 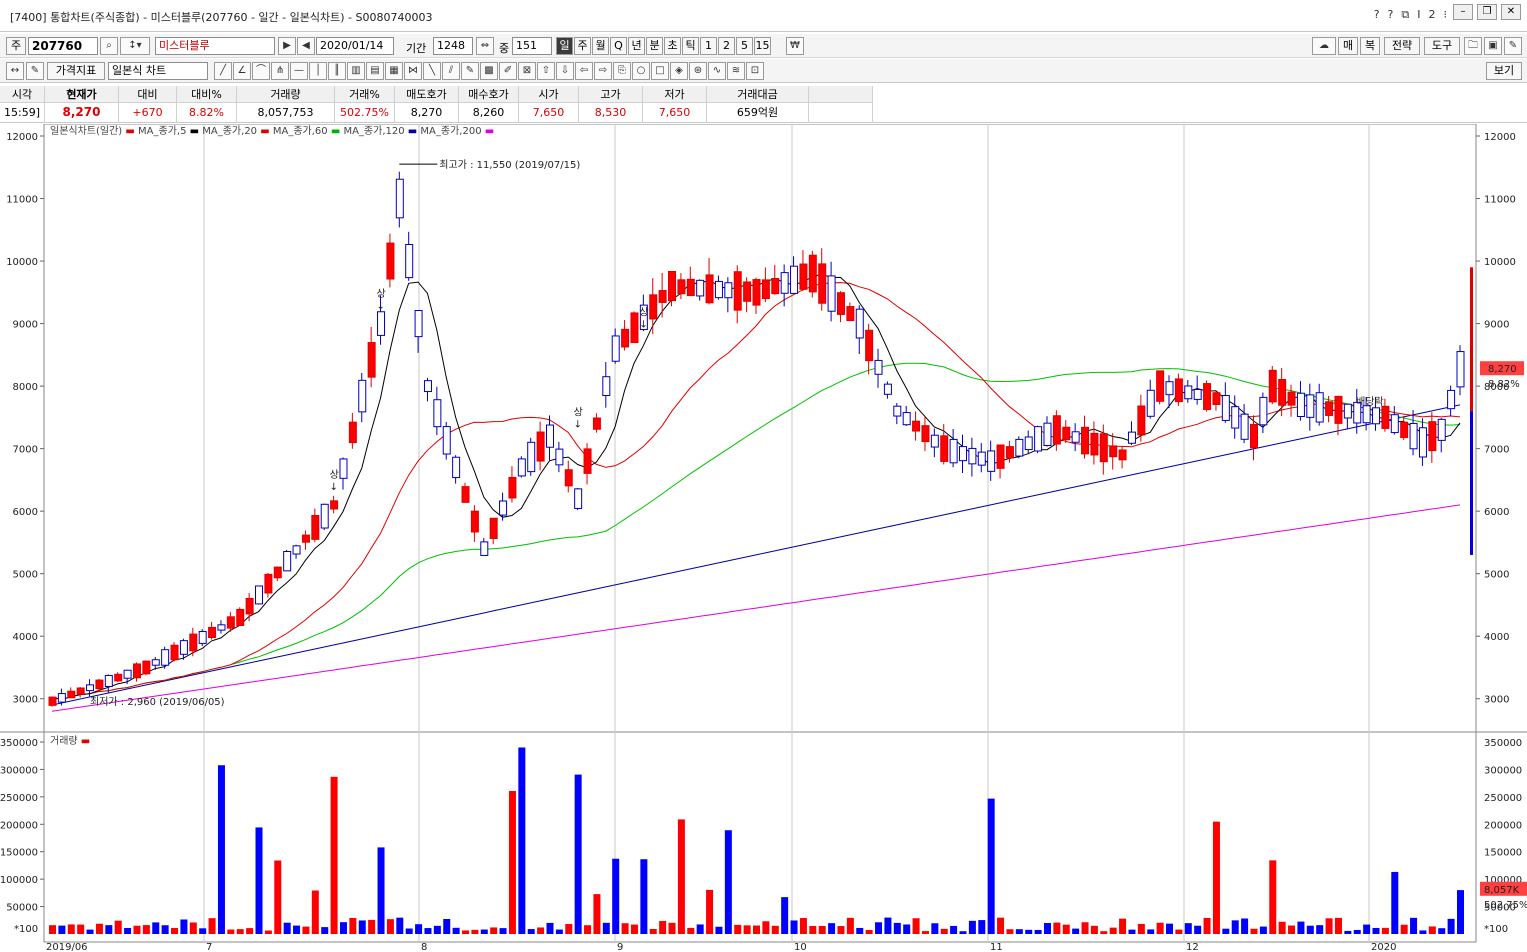 I want to click on period-input: 1248, so click(x=453, y=46).